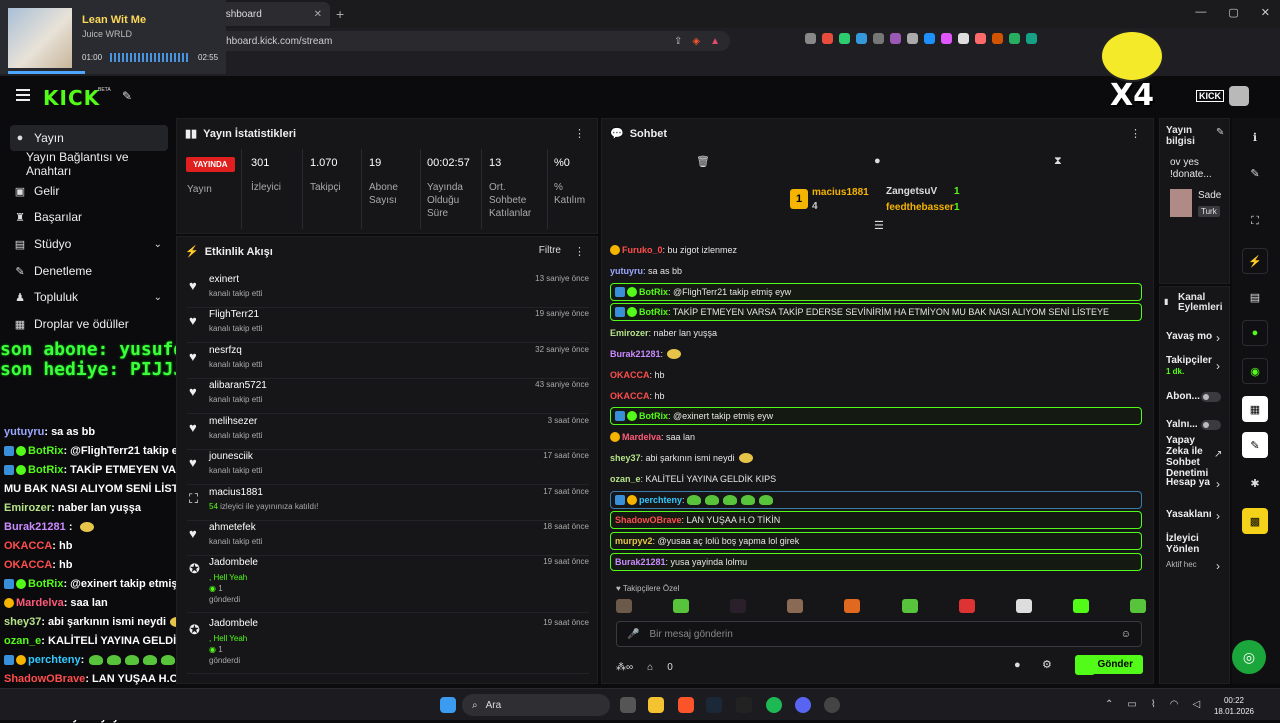 The image size is (1280, 723). What do you see at coordinates (1233, 12) in the screenshot?
I see `maximize-button: ▢` at bounding box center [1233, 12].